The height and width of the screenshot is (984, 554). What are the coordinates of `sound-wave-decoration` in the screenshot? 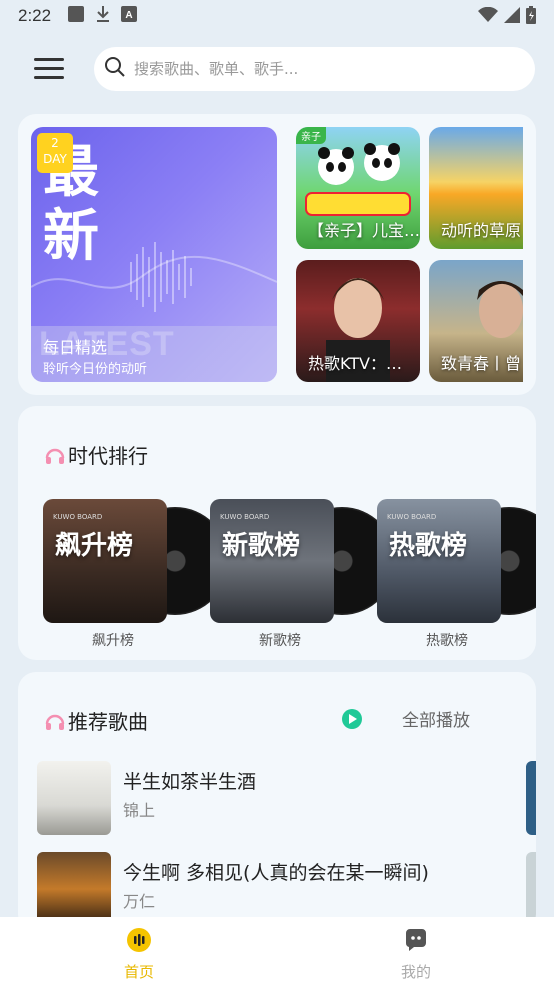 It's located at (154, 277).